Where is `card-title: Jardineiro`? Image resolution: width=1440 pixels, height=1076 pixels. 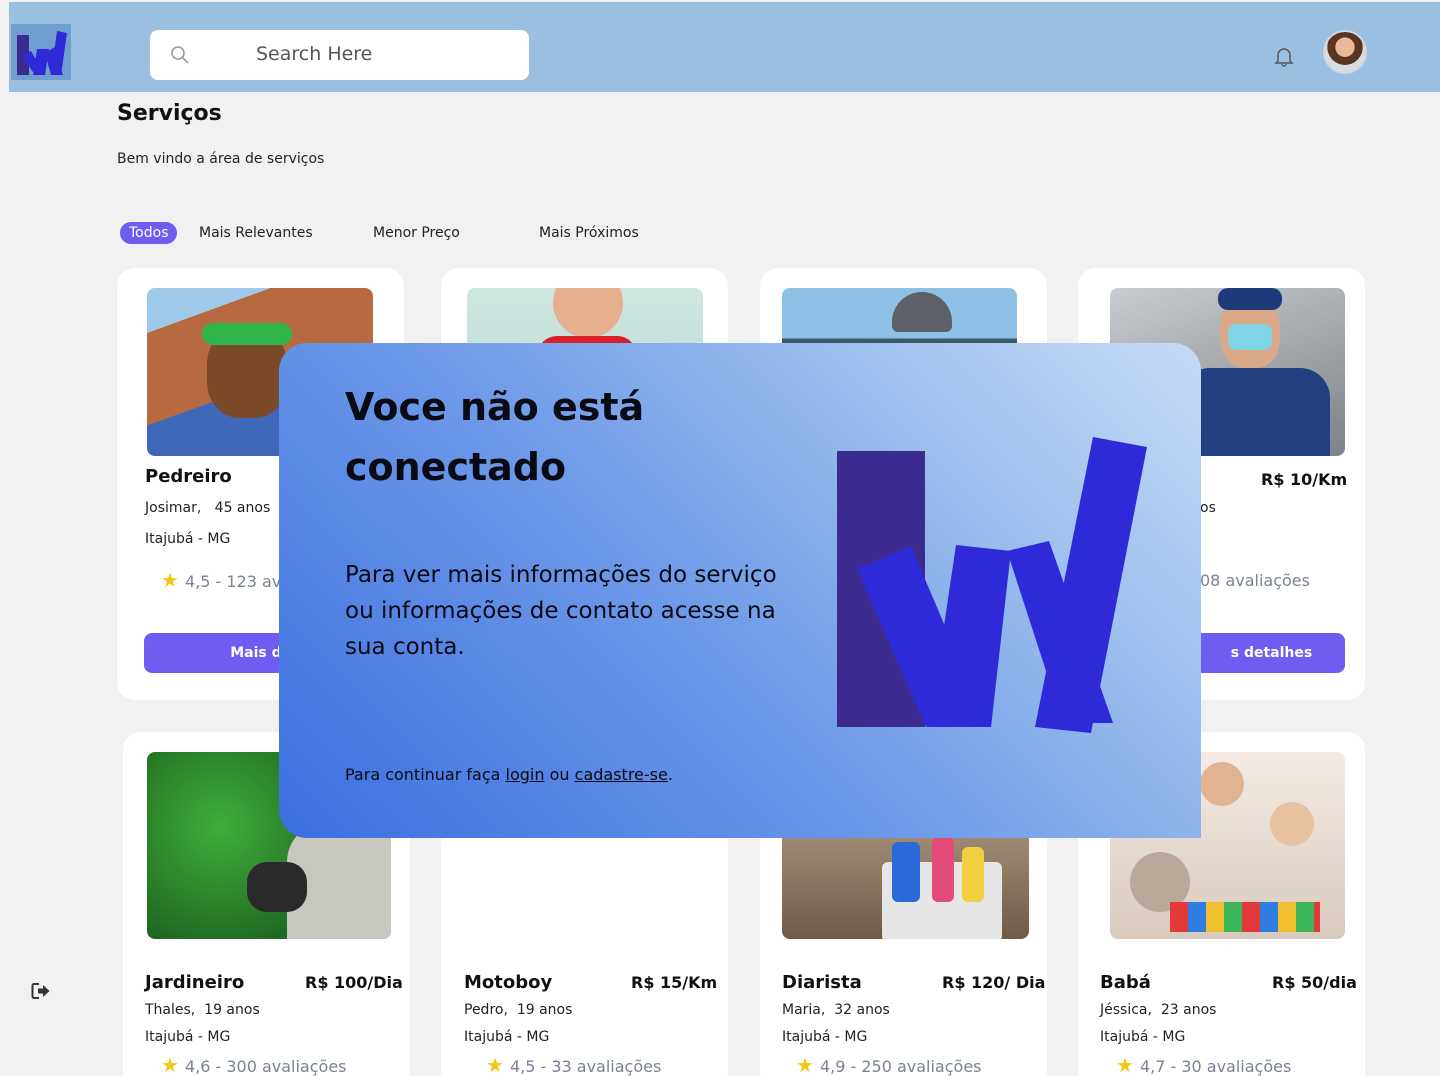 card-title: Jardineiro is located at coordinates (195, 982).